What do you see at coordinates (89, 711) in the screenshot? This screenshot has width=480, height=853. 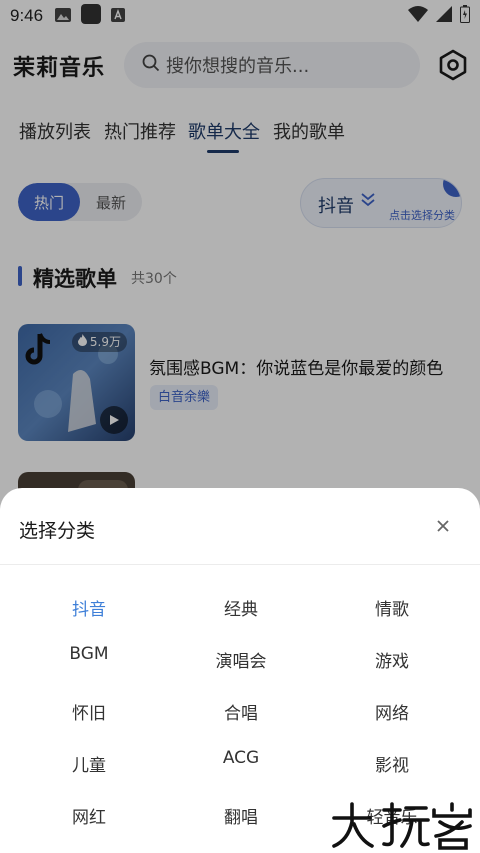 I see `category-item: 怀旧` at bounding box center [89, 711].